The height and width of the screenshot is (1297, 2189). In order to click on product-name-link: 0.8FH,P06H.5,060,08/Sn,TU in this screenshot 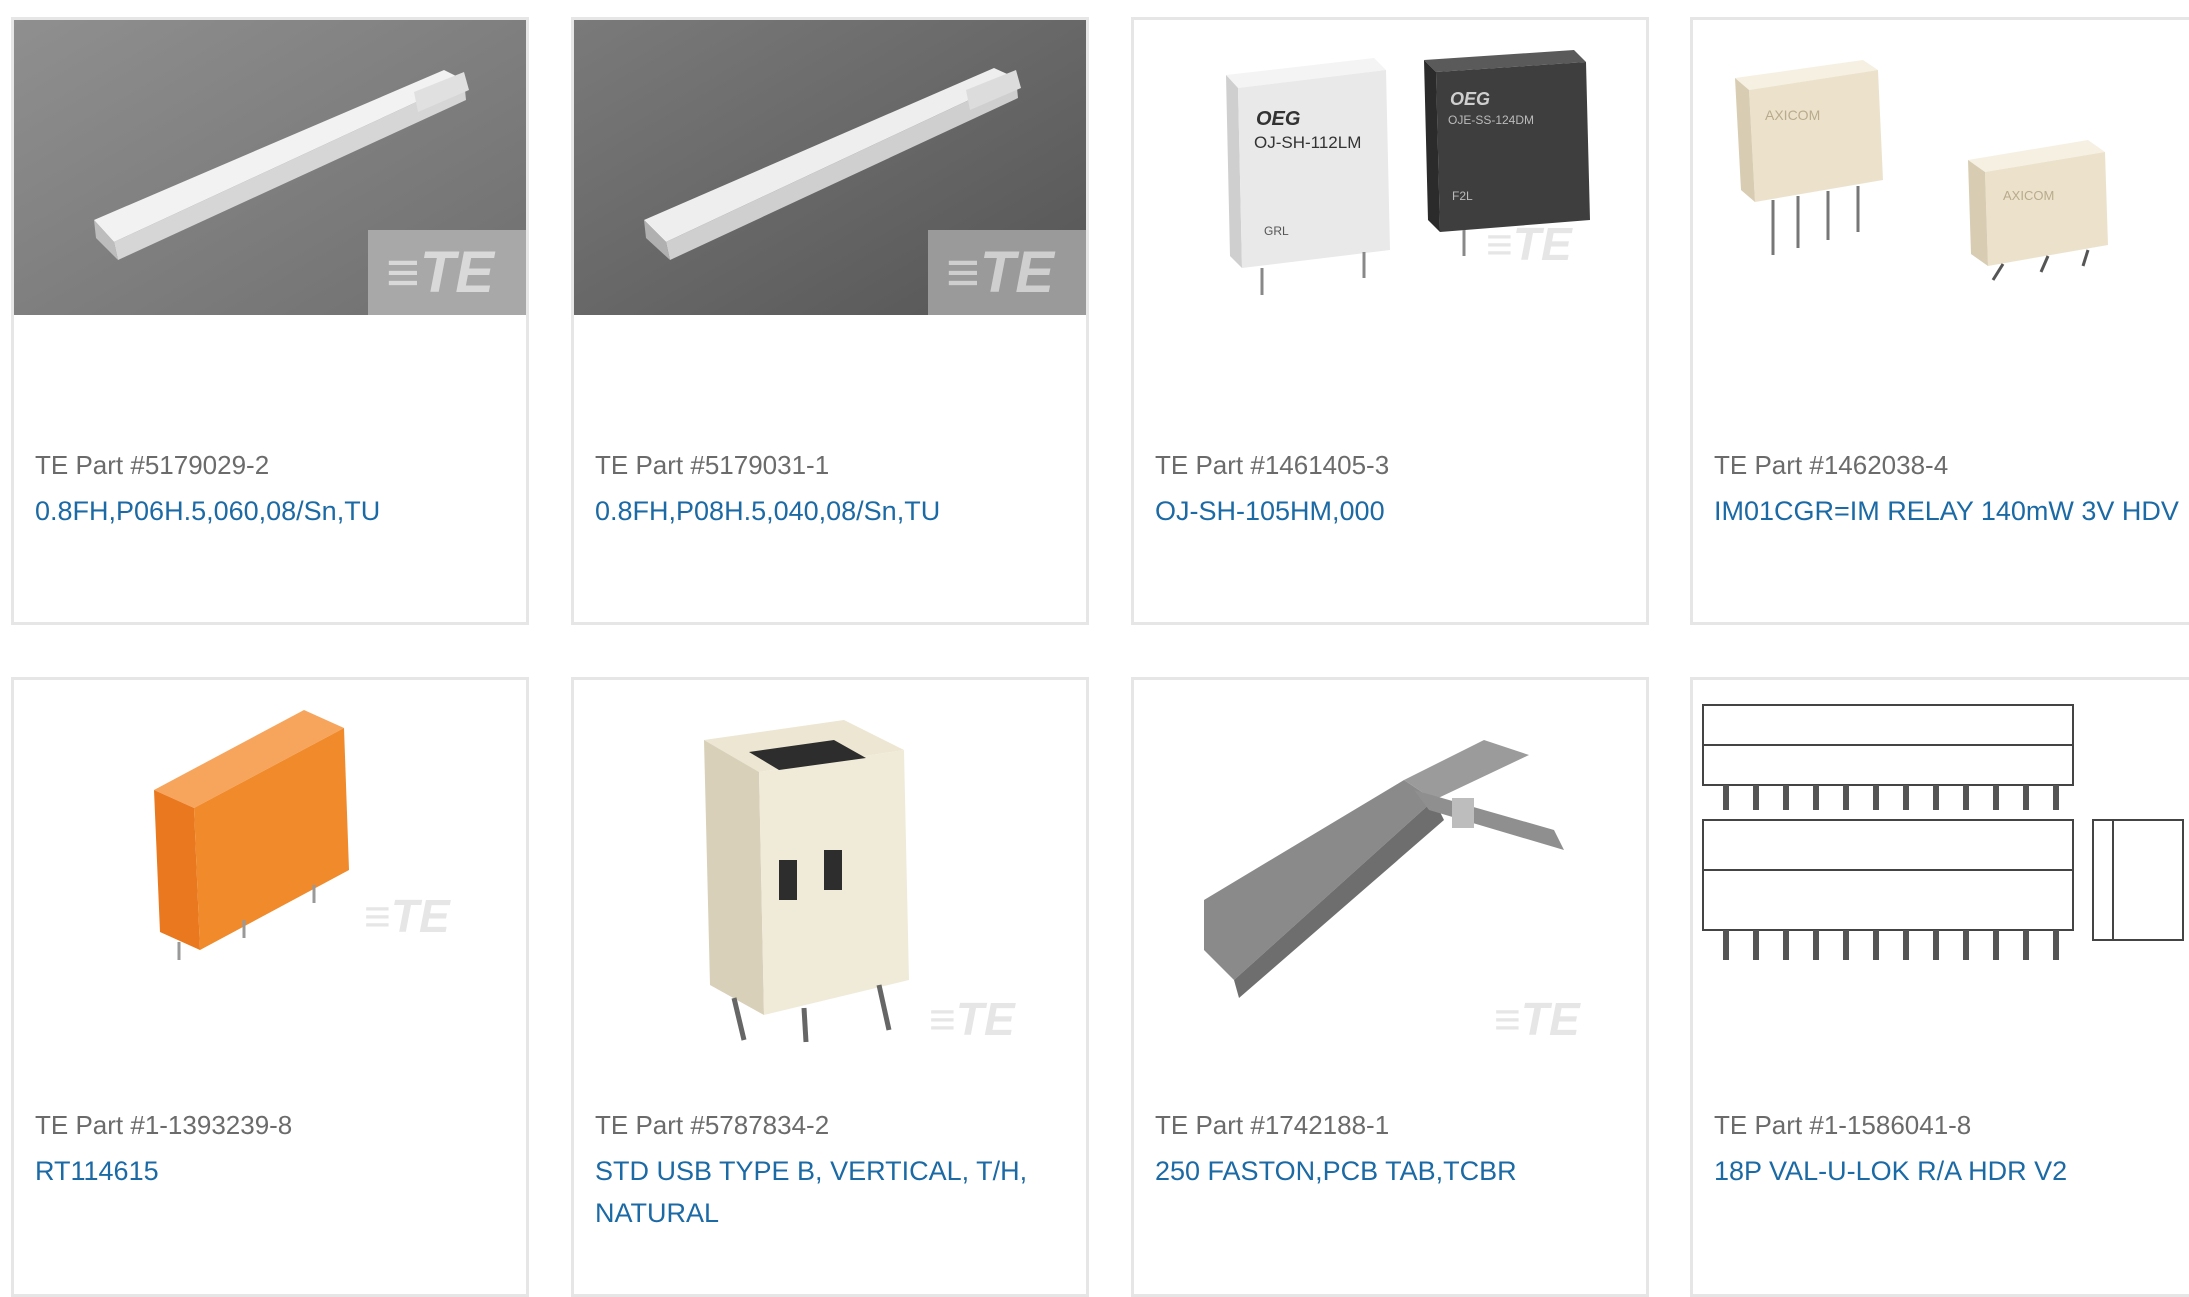, I will do `click(275, 511)`.